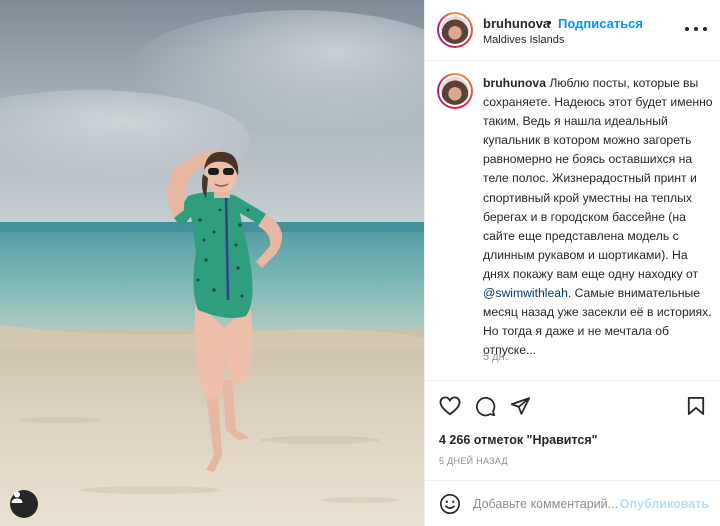 The width and height of the screenshot is (720, 526). I want to click on post-date: 5 ДНЕЙ НАЗАД, so click(473, 461).